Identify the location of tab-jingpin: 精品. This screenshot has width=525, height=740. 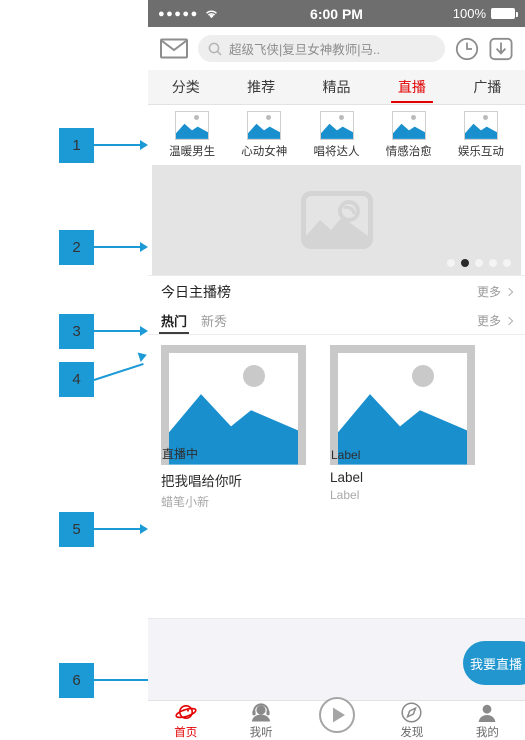
(336, 87).